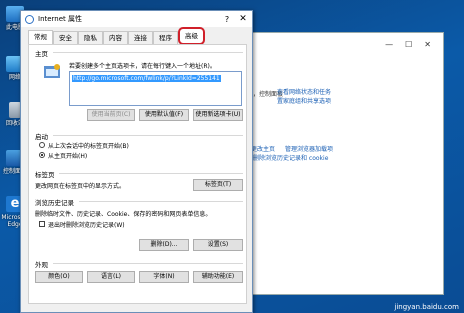 The height and width of the screenshot is (313, 464). What do you see at coordinates (218, 245) in the screenshot?
I see `history-settings-button: 设置(S)` at bounding box center [218, 245].